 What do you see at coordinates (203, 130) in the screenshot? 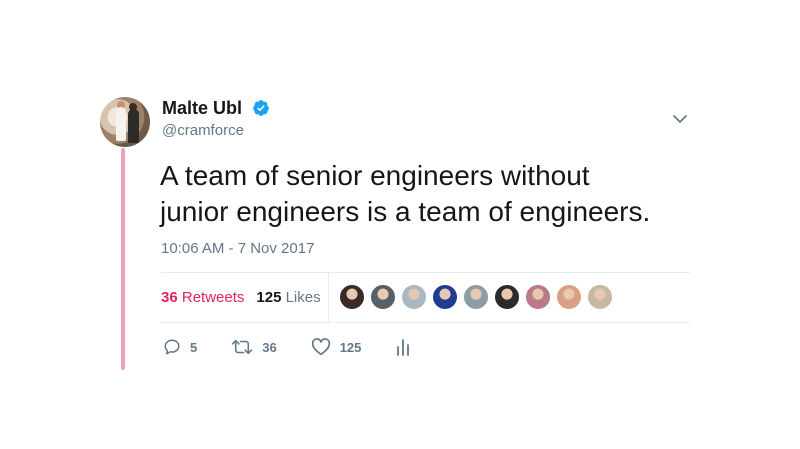
I see `user-handle: @cramforce` at bounding box center [203, 130].